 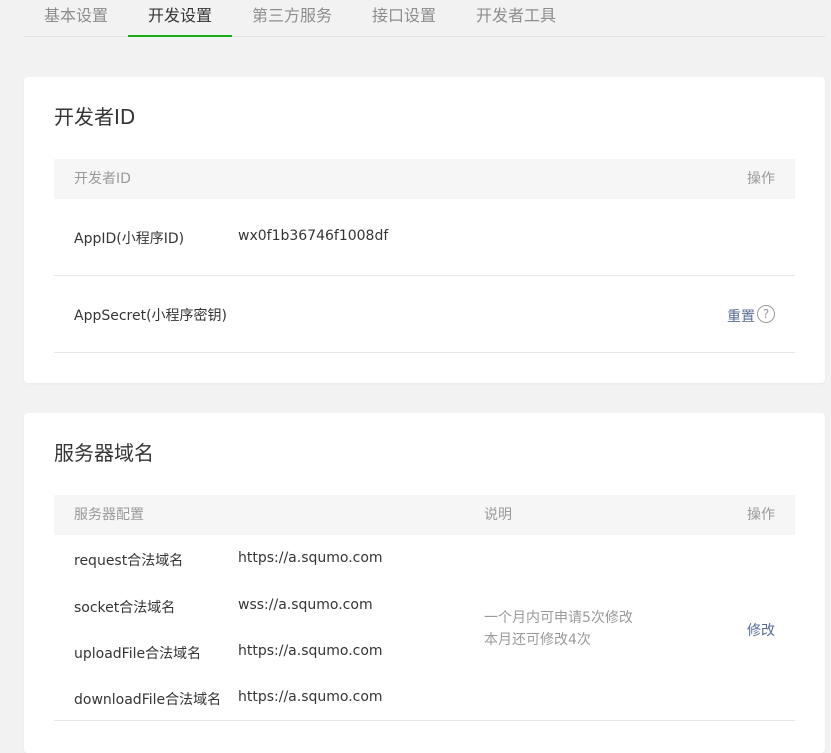 What do you see at coordinates (766, 314) in the screenshot?
I see `help-icon: ?` at bounding box center [766, 314].